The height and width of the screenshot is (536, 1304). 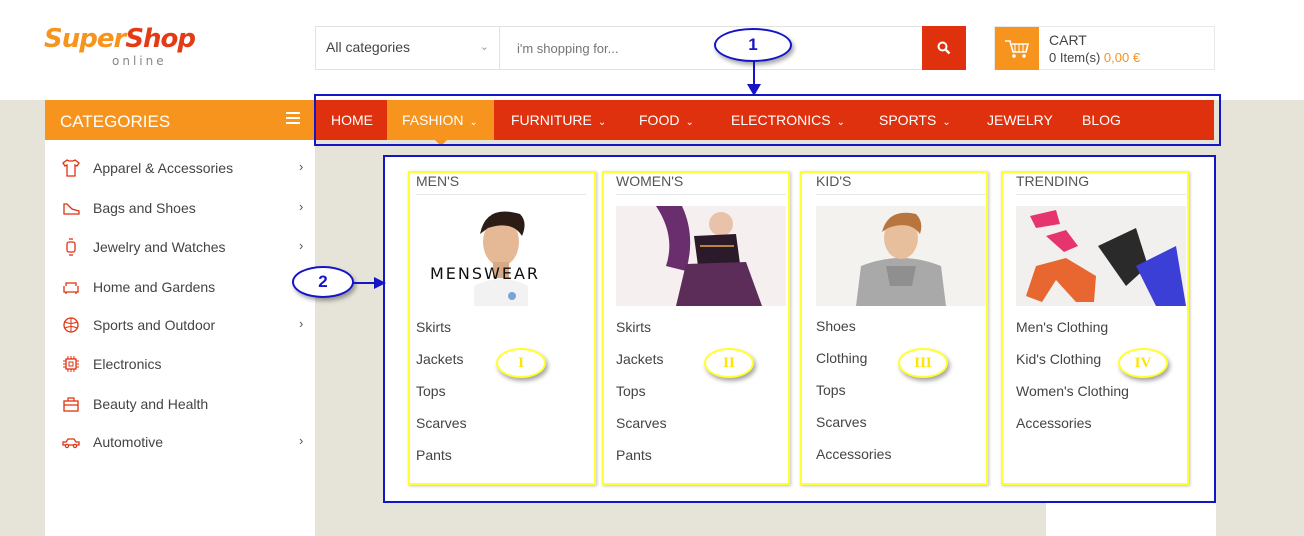 What do you see at coordinates (323, 282) in the screenshot?
I see `annotation-callout-2: 2` at bounding box center [323, 282].